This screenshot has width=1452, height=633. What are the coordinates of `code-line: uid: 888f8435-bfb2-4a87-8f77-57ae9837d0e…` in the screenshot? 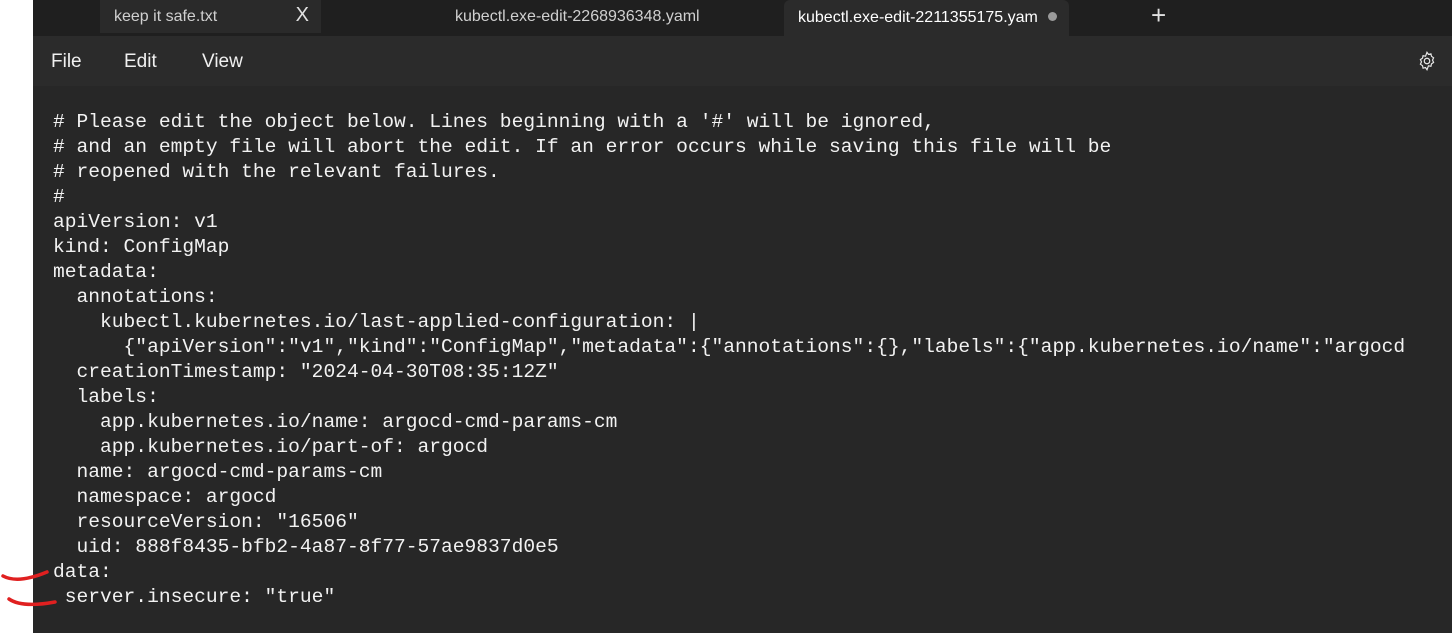 It's located at (306, 547).